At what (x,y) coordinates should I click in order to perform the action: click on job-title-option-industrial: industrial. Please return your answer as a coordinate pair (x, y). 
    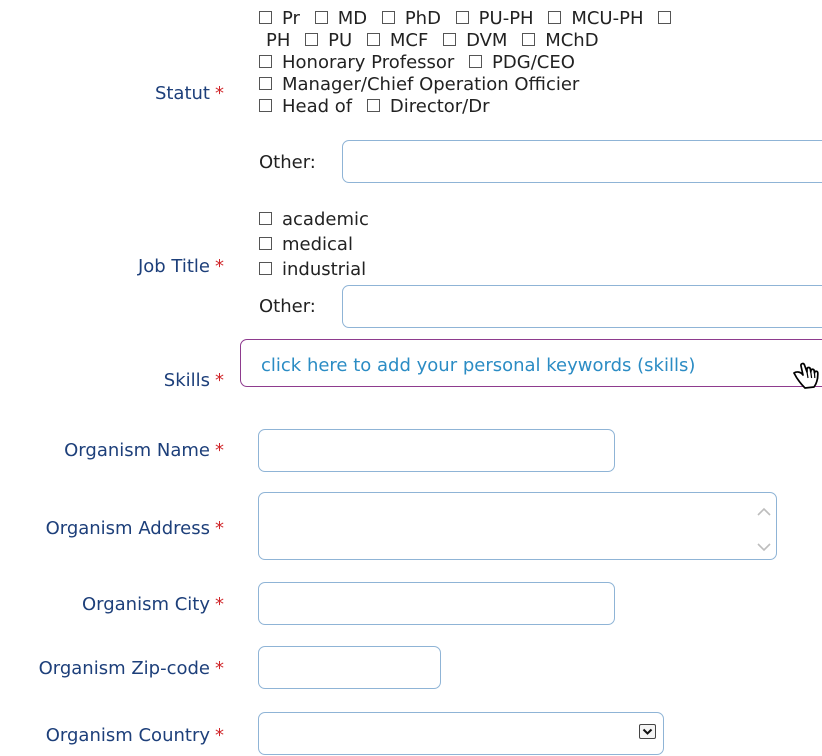
    Looking at the image, I should click on (312, 269).